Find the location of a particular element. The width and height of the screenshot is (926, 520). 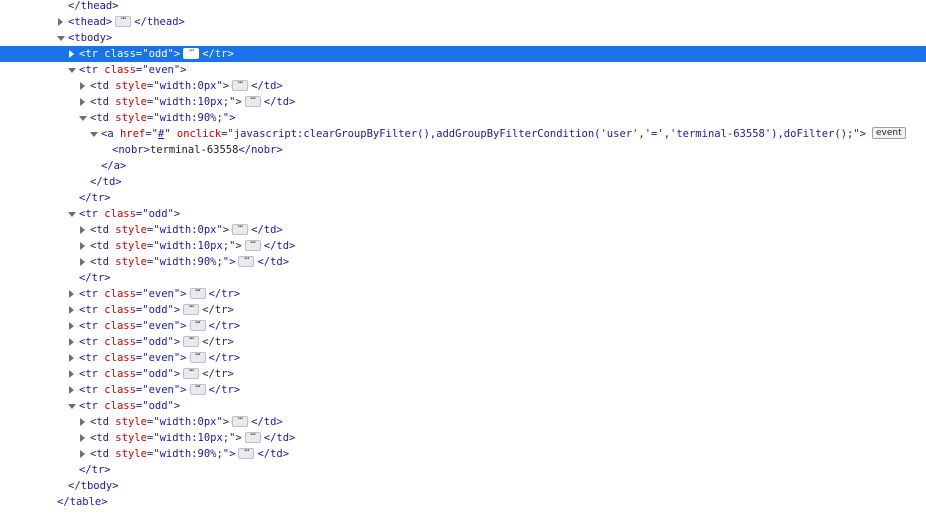

dom-node-row: <tr class="even"> is located at coordinates (463, 70).